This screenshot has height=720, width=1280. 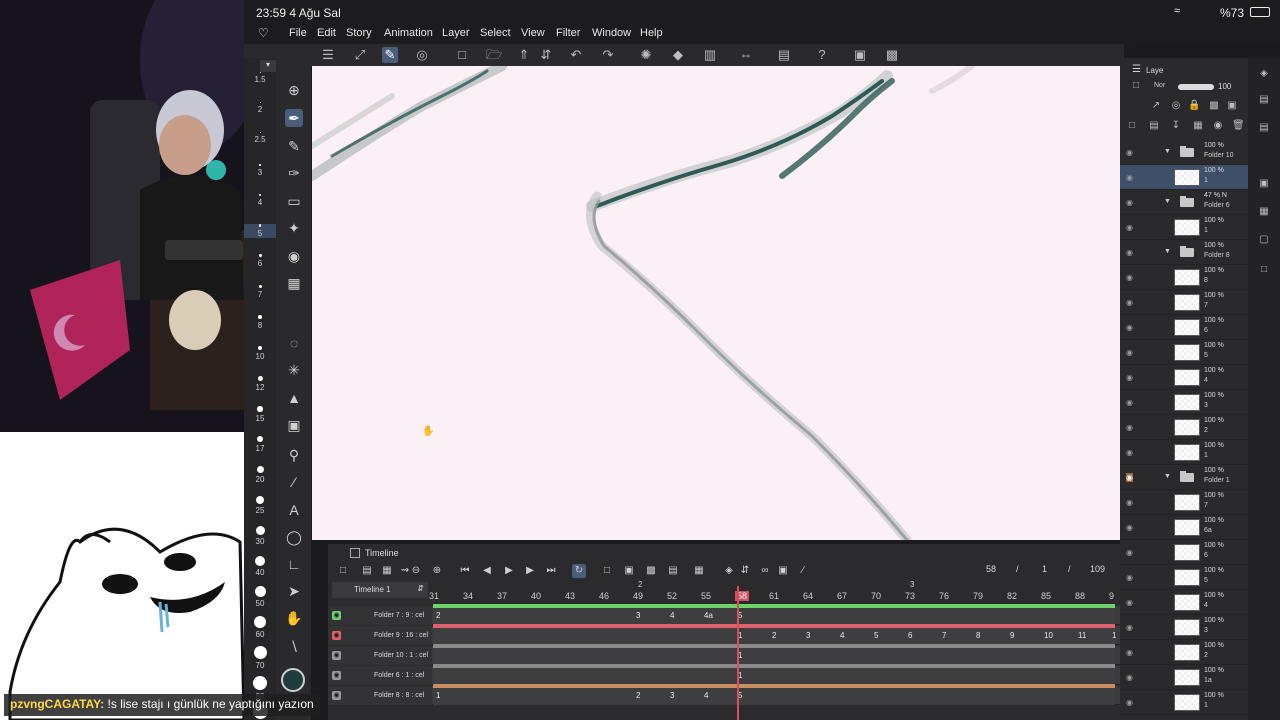 I want to click on timeline-track: Folder 9 : 16 : cel ◉ 1 2 3 4 5 6 7 8 9 10 11 1, so click(x=724, y=634).